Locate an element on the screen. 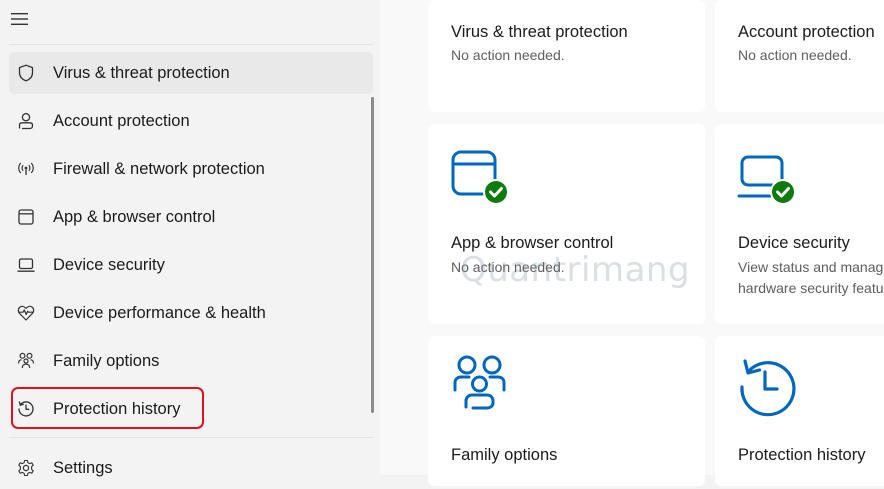  card-title: Device security is located at coordinates (794, 243).